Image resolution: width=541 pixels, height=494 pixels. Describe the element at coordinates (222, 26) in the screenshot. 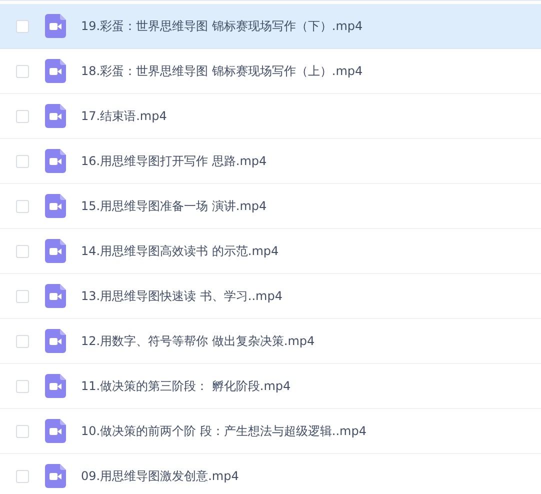

I see `file-name: 19.彩蛋：世界思维导图 锦标赛现场写作（下）.mp4` at that location.